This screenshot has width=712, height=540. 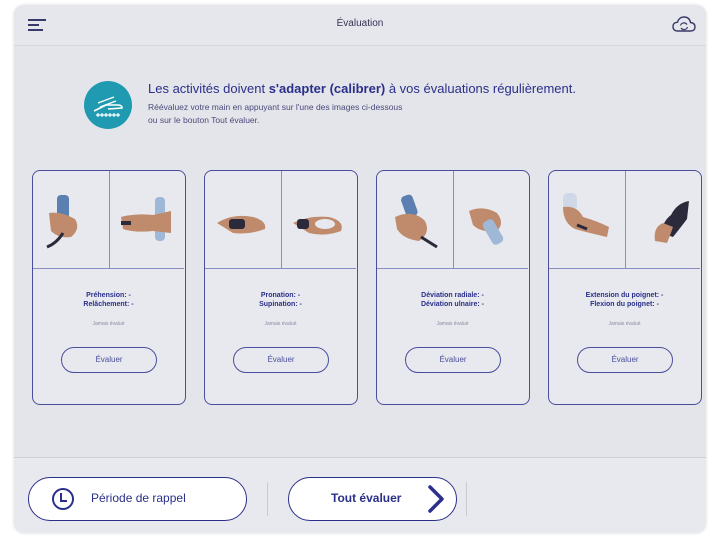 What do you see at coordinates (62, 222) in the screenshot?
I see `hand-grip-icon` at bounding box center [62, 222].